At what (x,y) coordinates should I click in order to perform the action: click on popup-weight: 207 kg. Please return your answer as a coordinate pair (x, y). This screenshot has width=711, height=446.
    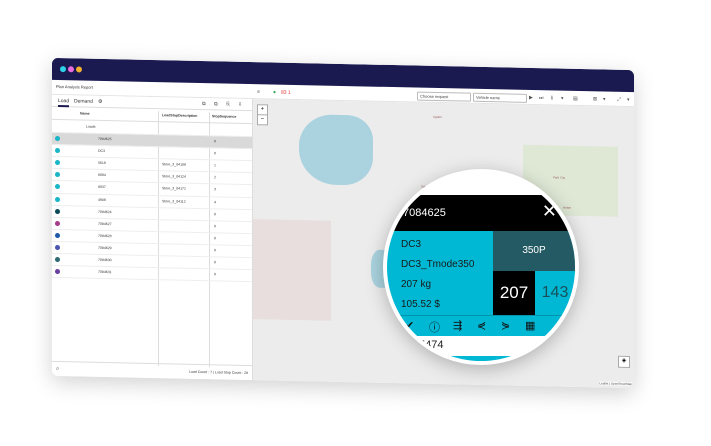
    Looking at the image, I should click on (416, 284).